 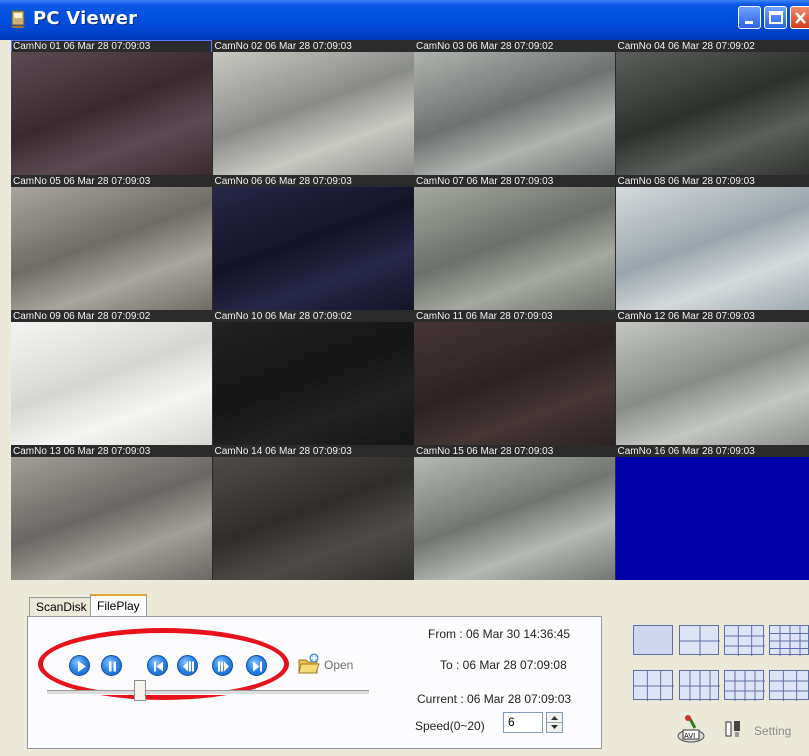 What do you see at coordinates (485, 46) in the screenshot?
I see `camera-label: CamNo 03 06 Mar 28 07:09:02` at bounding box center [485, 46].